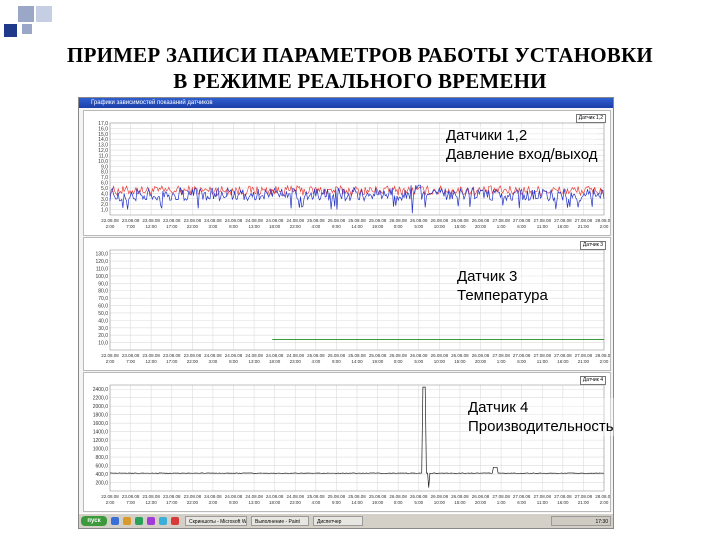 The width and height of the screenshot is (720, 540). I want to click on y-tick-label: 400,0, so click(101, 475).